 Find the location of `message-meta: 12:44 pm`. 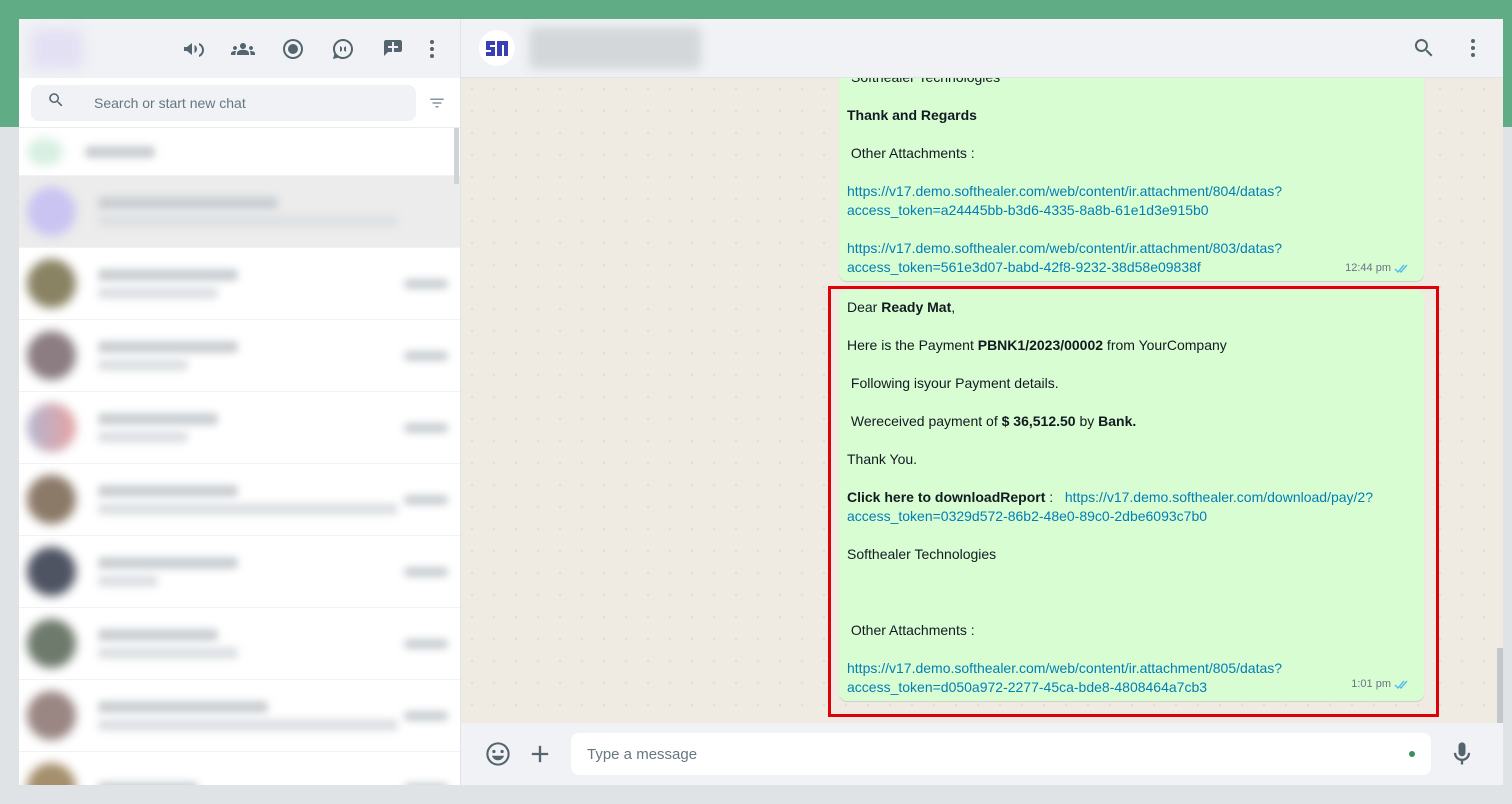

message-meta: 12:44 pm is located at coordinates (1377, 268).